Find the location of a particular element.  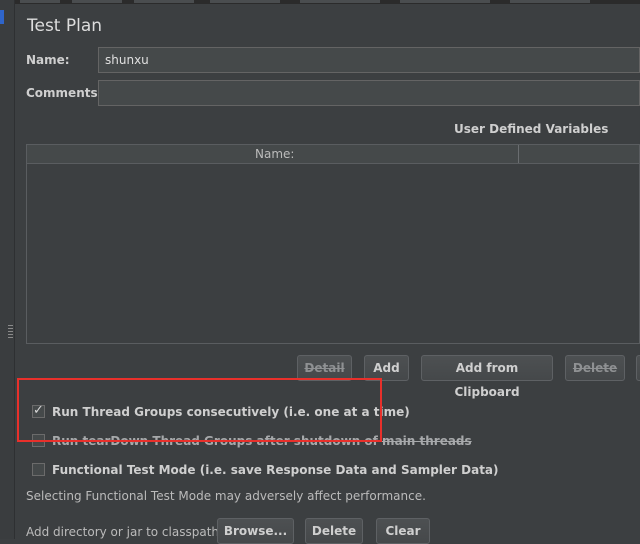

splitter-grip-icon is located at coordinates (10, 332).